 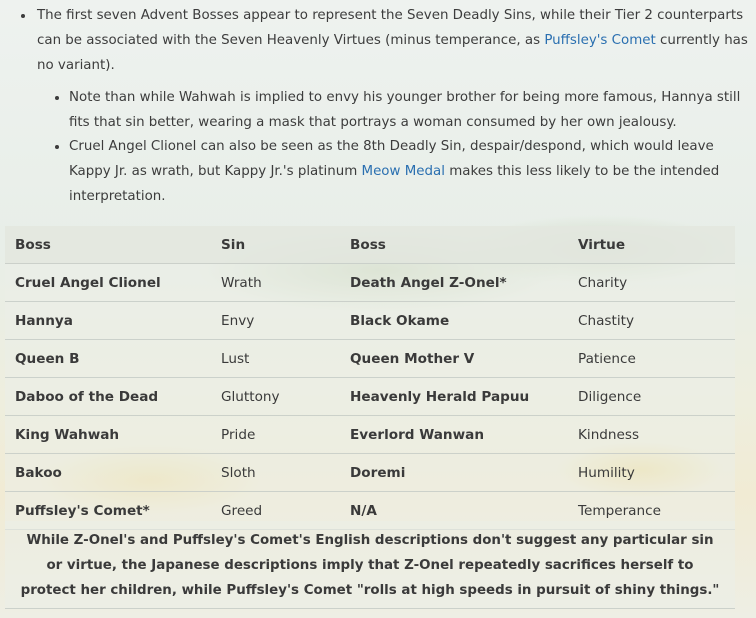 I want to click on table-row: Queen B Lust Queen Mother V Patience, so click(x=370, y=358).